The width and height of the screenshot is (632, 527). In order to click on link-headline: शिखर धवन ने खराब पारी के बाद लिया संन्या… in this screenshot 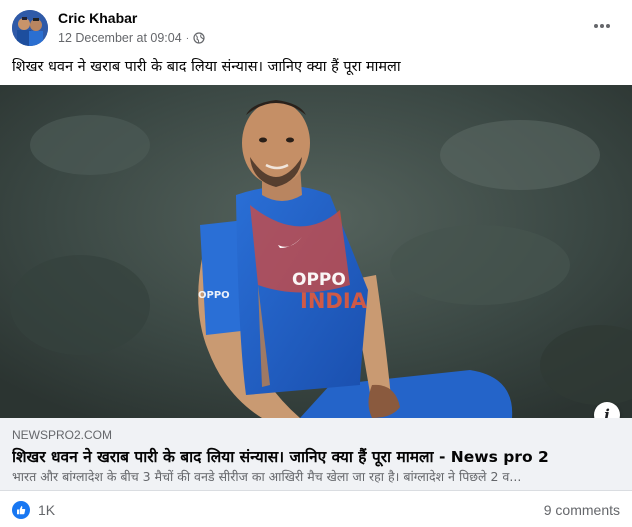, I will do `click(223, 457)`.